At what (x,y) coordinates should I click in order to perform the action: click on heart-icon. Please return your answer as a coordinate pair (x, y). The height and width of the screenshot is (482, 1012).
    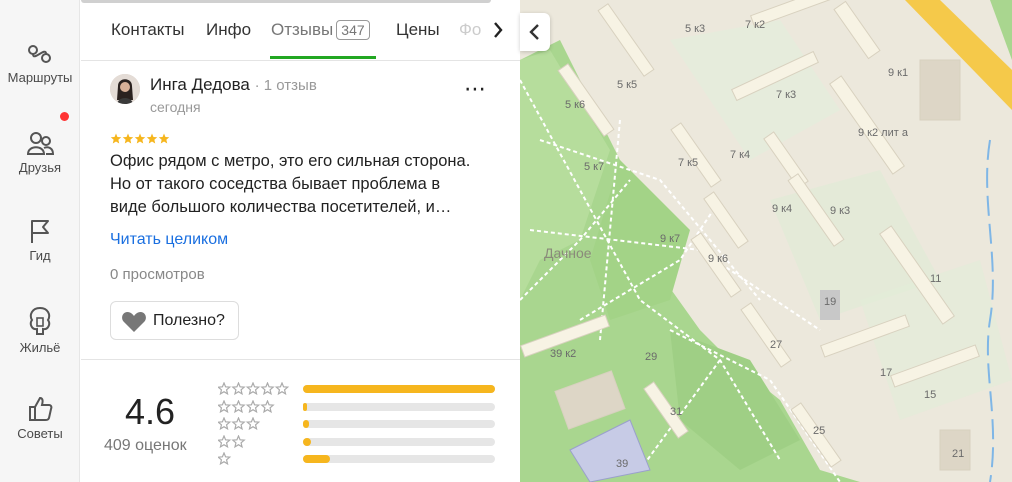
    Looking at the image, I should click on (134, 322).